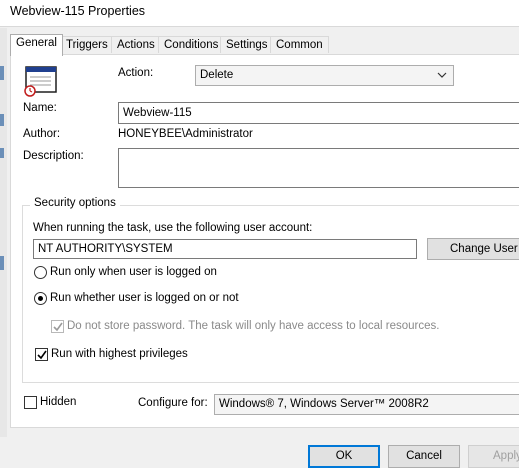 The image size is (519, 468). What do you see at coordinates (40, 108) in the screenshot?
I see `name-label: Name:` at bounding box center [40, 108].